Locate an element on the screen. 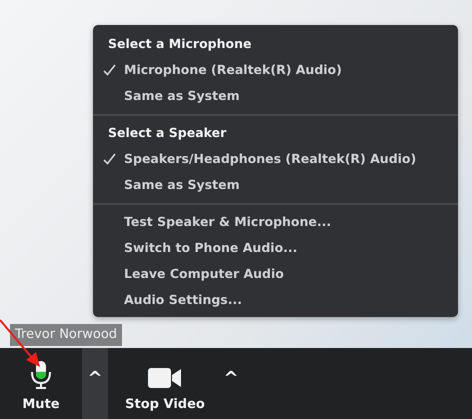  menu-heading: Select a Microphone is located at coordinates (179, 44).